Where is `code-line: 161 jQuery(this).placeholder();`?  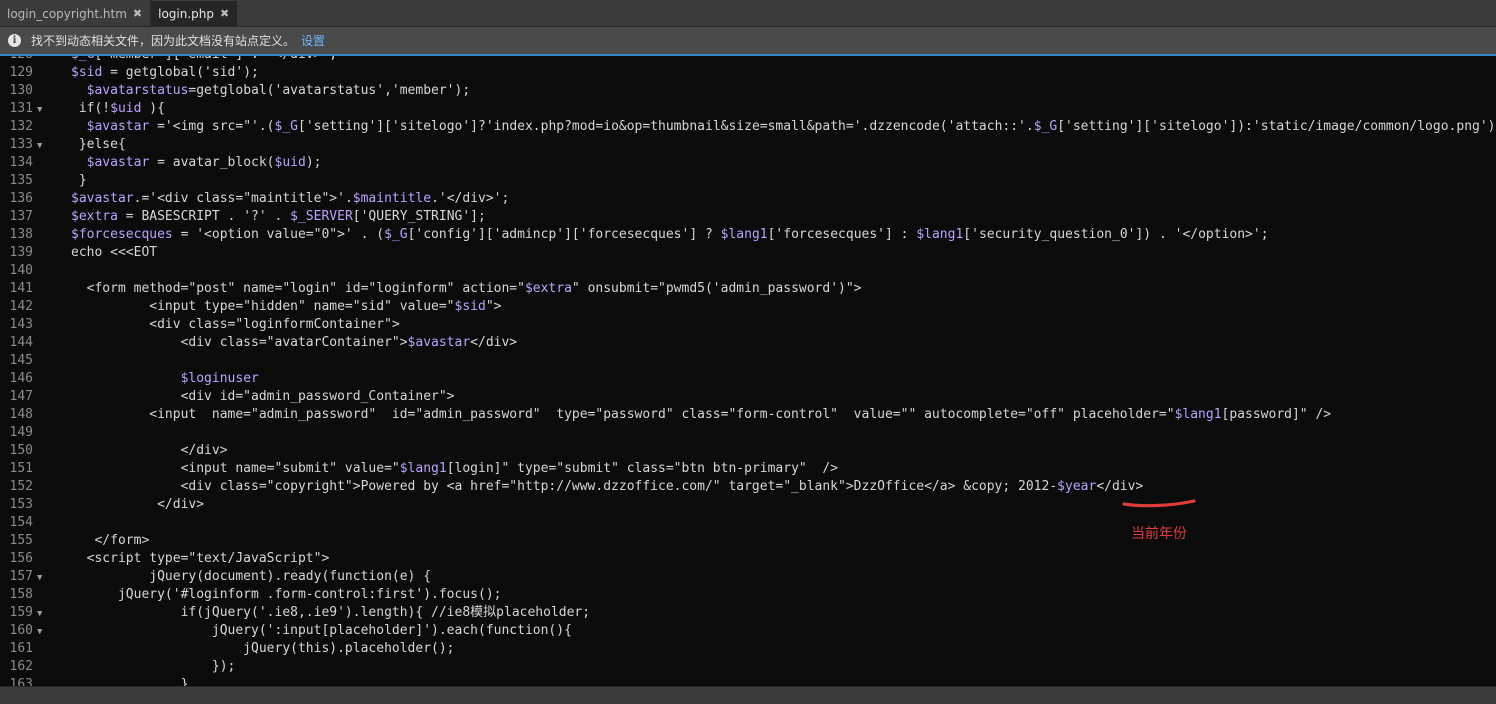 code-line: 161 jQuery(this).placeholder(); is located at coordinates (748, 649).